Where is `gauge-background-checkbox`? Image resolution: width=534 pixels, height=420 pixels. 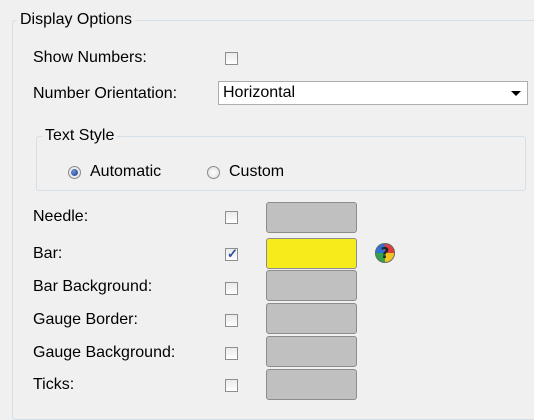 gauge-background-checkbox is located at coordinates (231, 353).